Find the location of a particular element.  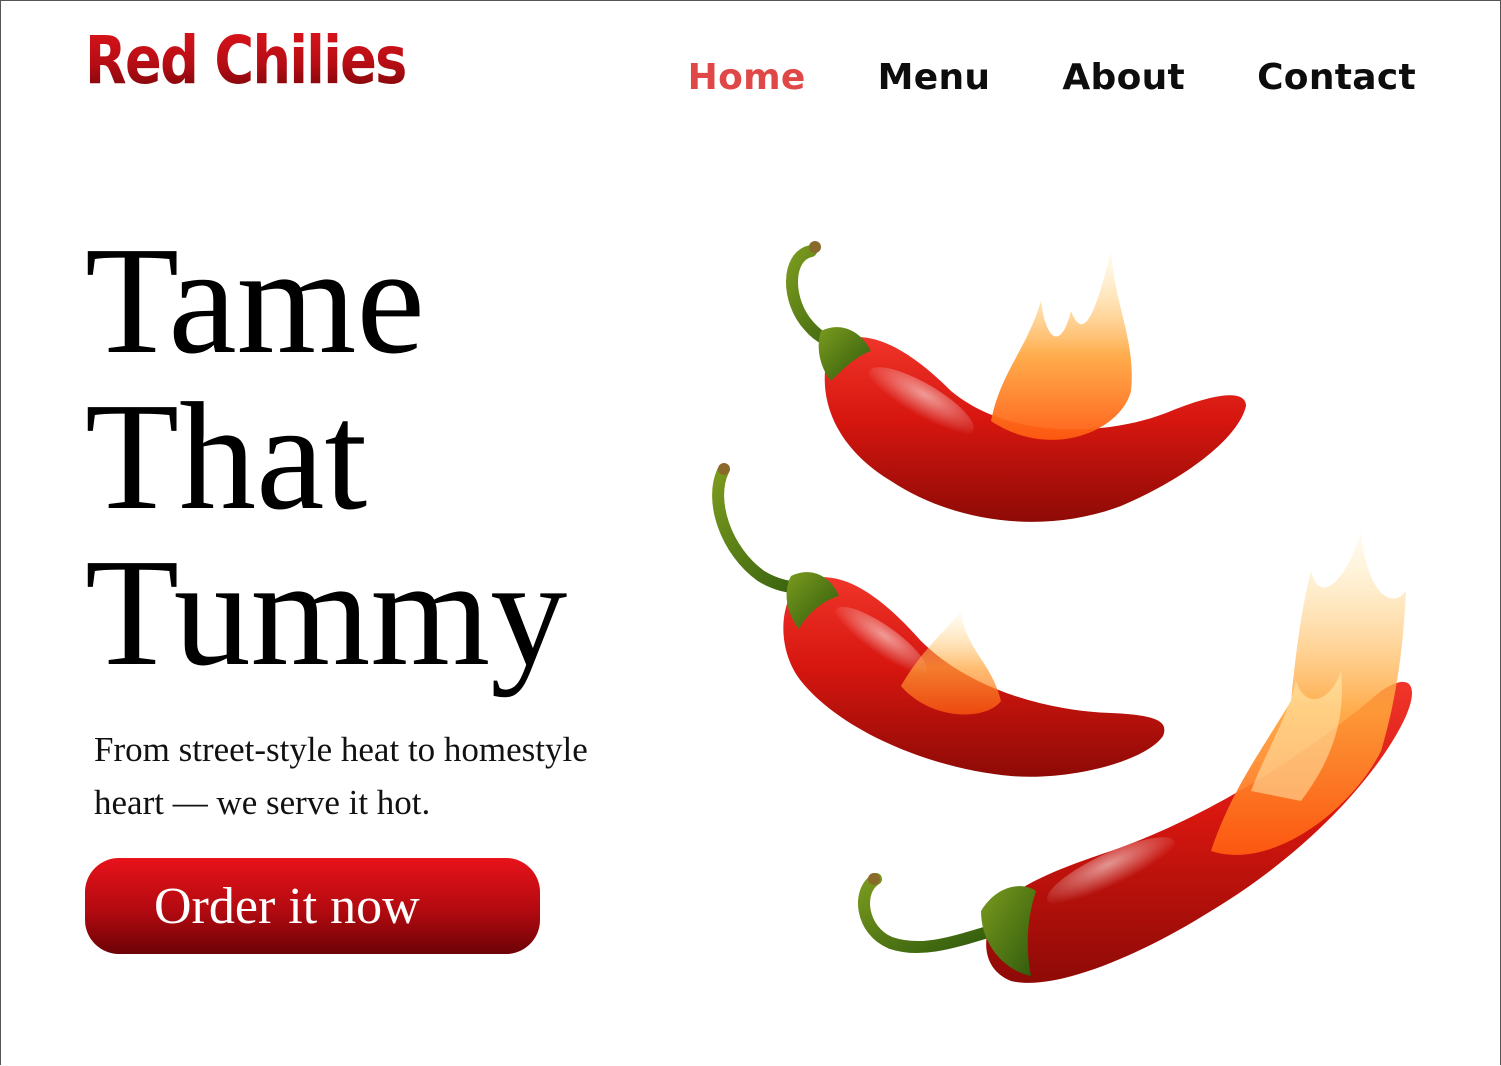

chili-pepper-top is located at coordinates (1016, 381).